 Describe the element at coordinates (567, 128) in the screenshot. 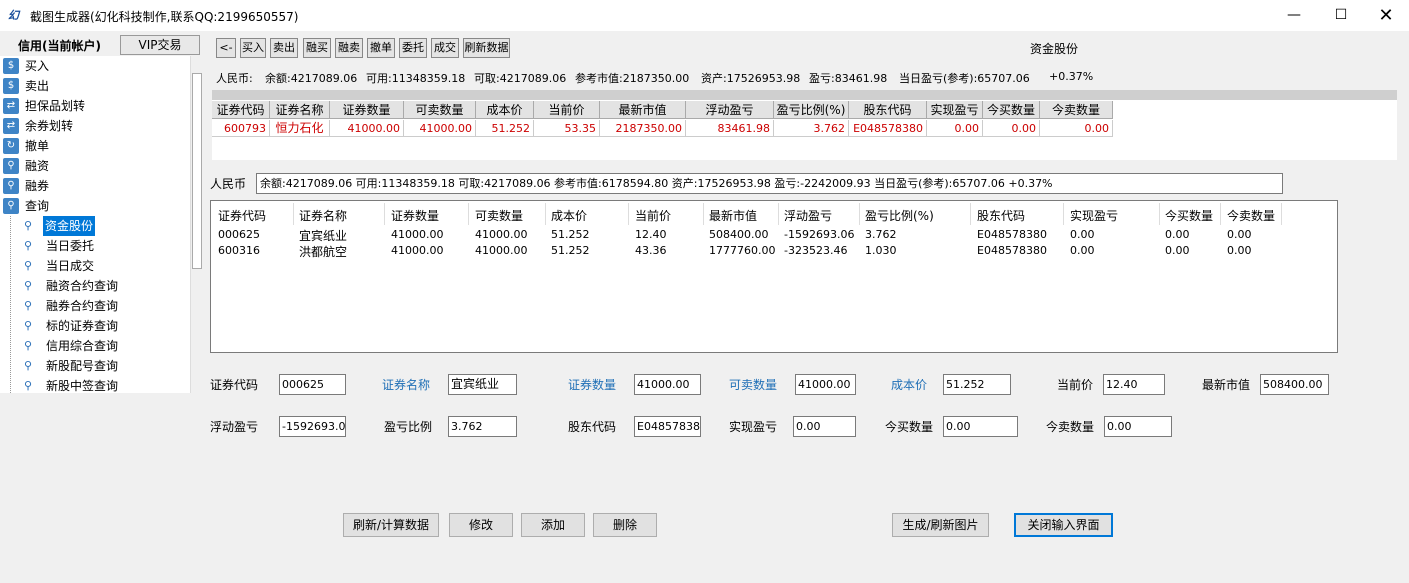

I see `grid-cell: 53.35` at that location.